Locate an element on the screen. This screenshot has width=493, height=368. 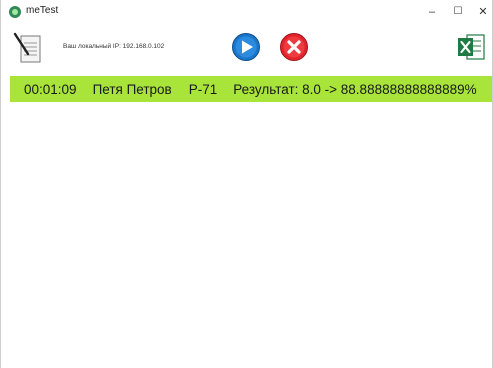
toolbar: Ваш локальный IP: 192.168.0.102 is located at coordinates (246, 49).